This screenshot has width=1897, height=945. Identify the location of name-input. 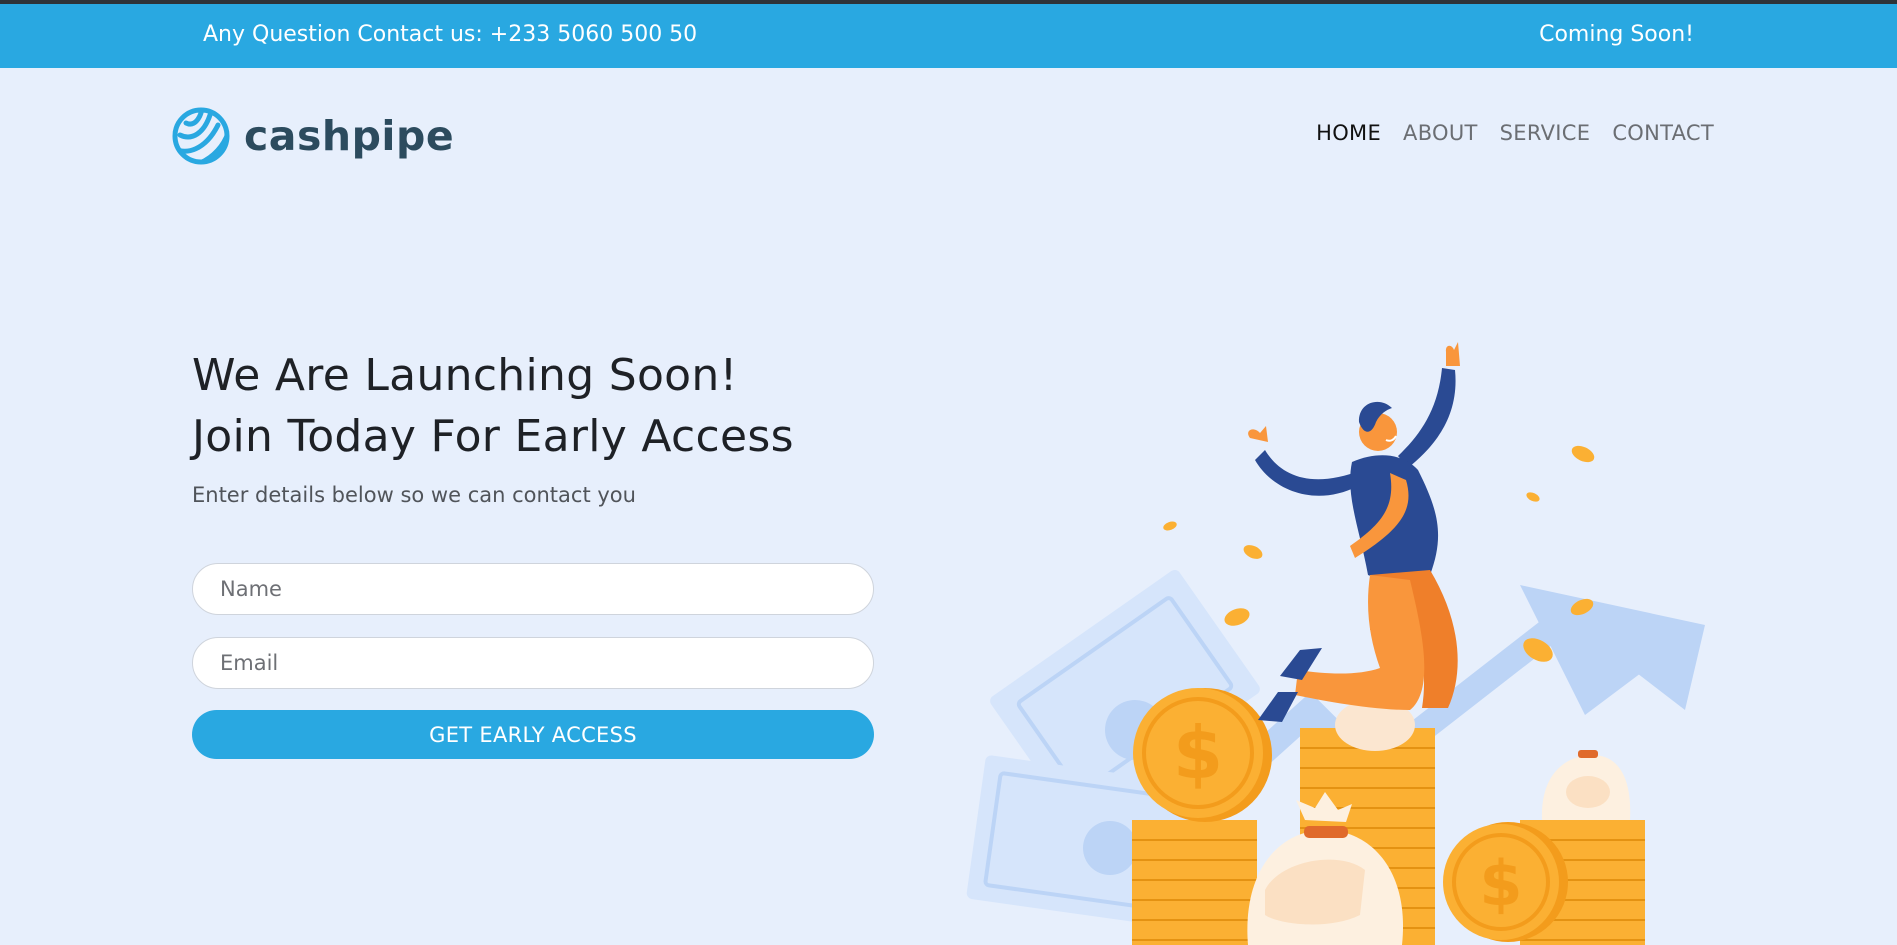
(533, 589).